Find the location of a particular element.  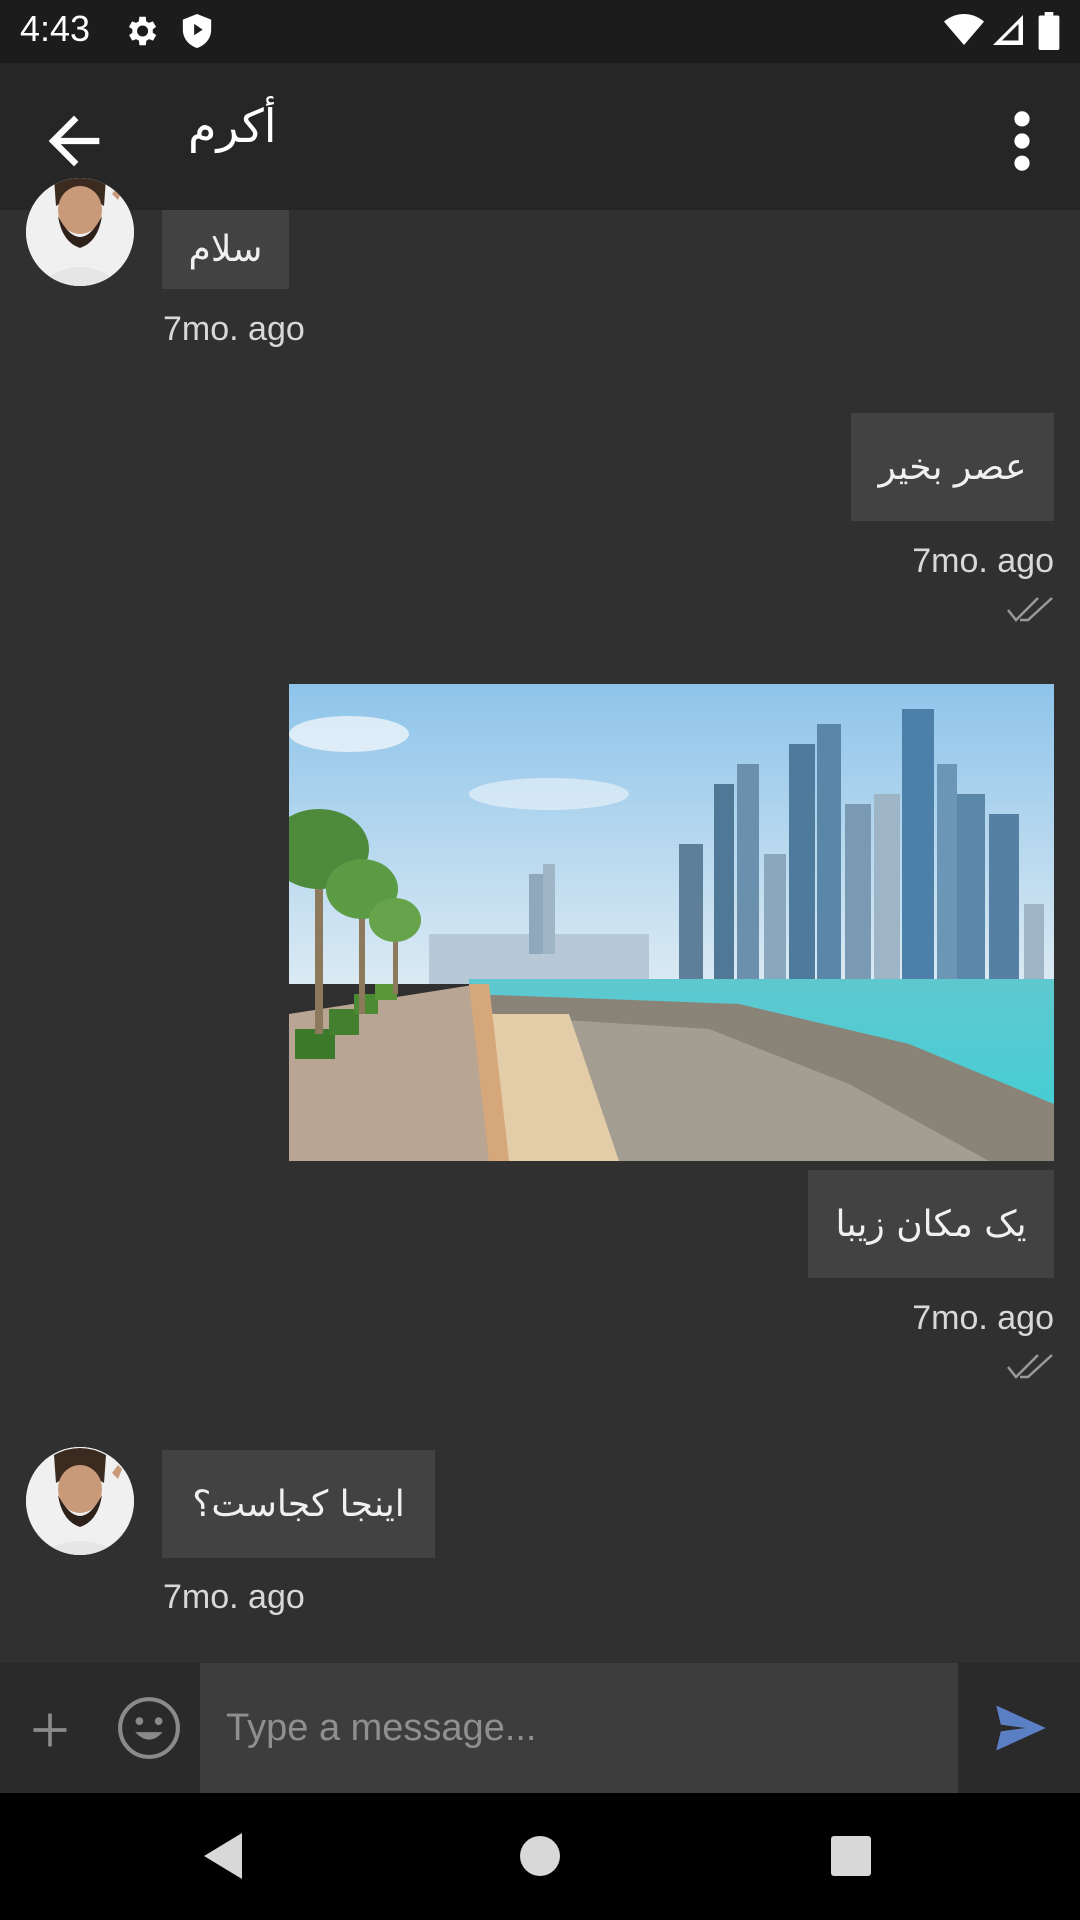

composer-bar is located at coordinates (540, 1728).